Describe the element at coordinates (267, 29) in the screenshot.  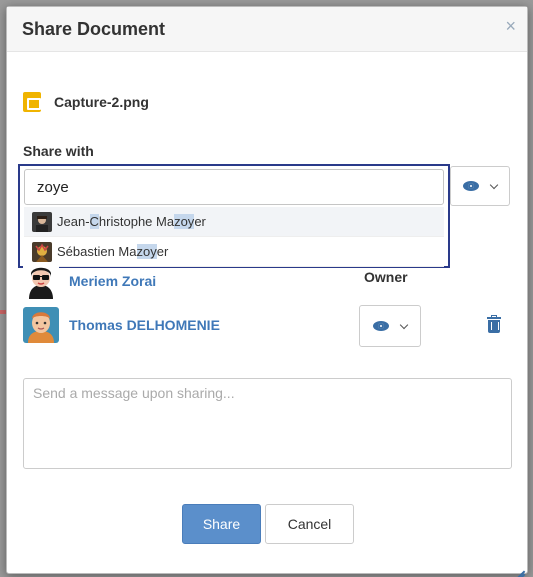
I see `dialog-header: Share Document ×` at that location.